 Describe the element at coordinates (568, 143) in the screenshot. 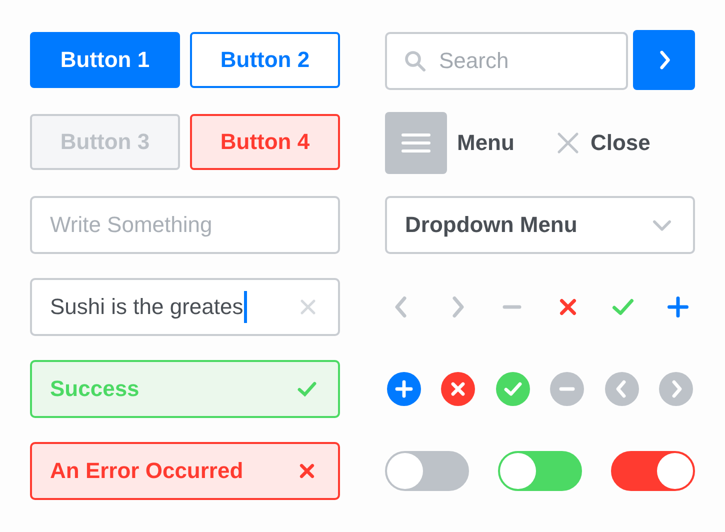

I see `close-icon` at that location.